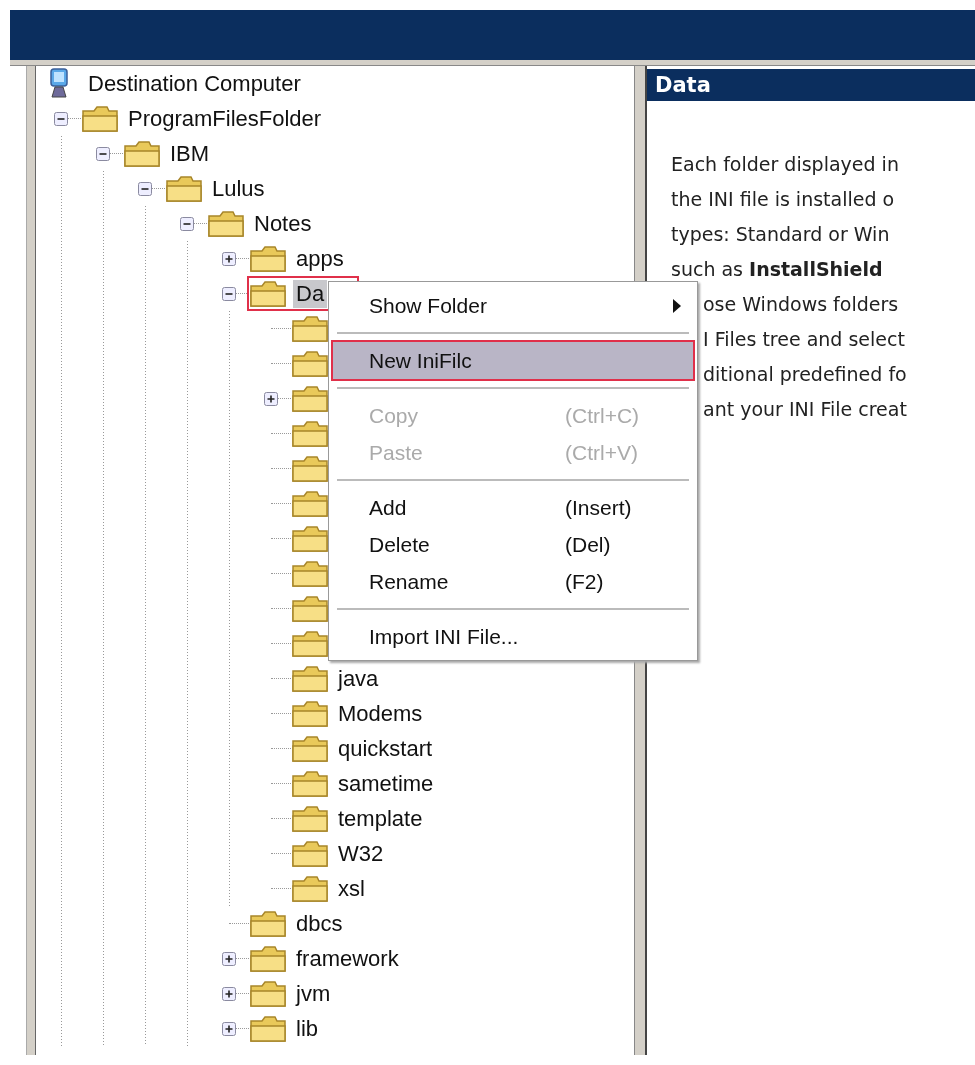 This screenshot has width=975, height=1065. I want to click on description-text: types: Standard or Win, so click(780, 234).